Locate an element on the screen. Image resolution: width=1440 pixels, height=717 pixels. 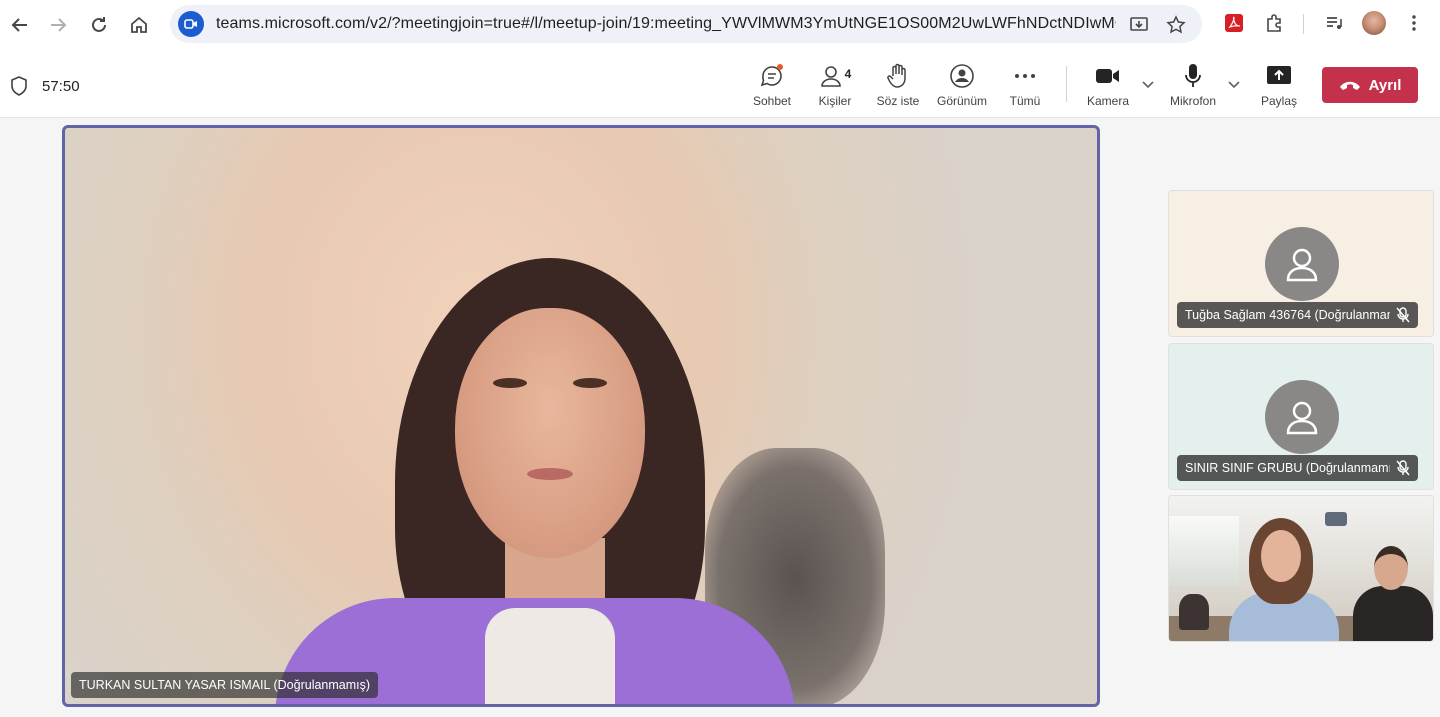
bookmark-star-icon is located at coordinates (1176, 25).